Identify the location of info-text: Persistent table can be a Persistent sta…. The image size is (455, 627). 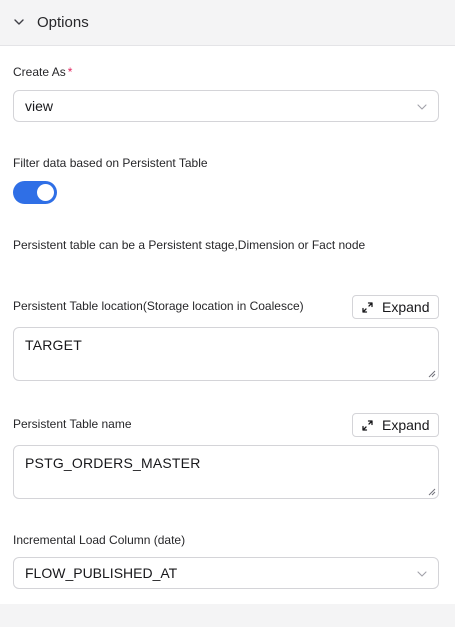
(189, 245).